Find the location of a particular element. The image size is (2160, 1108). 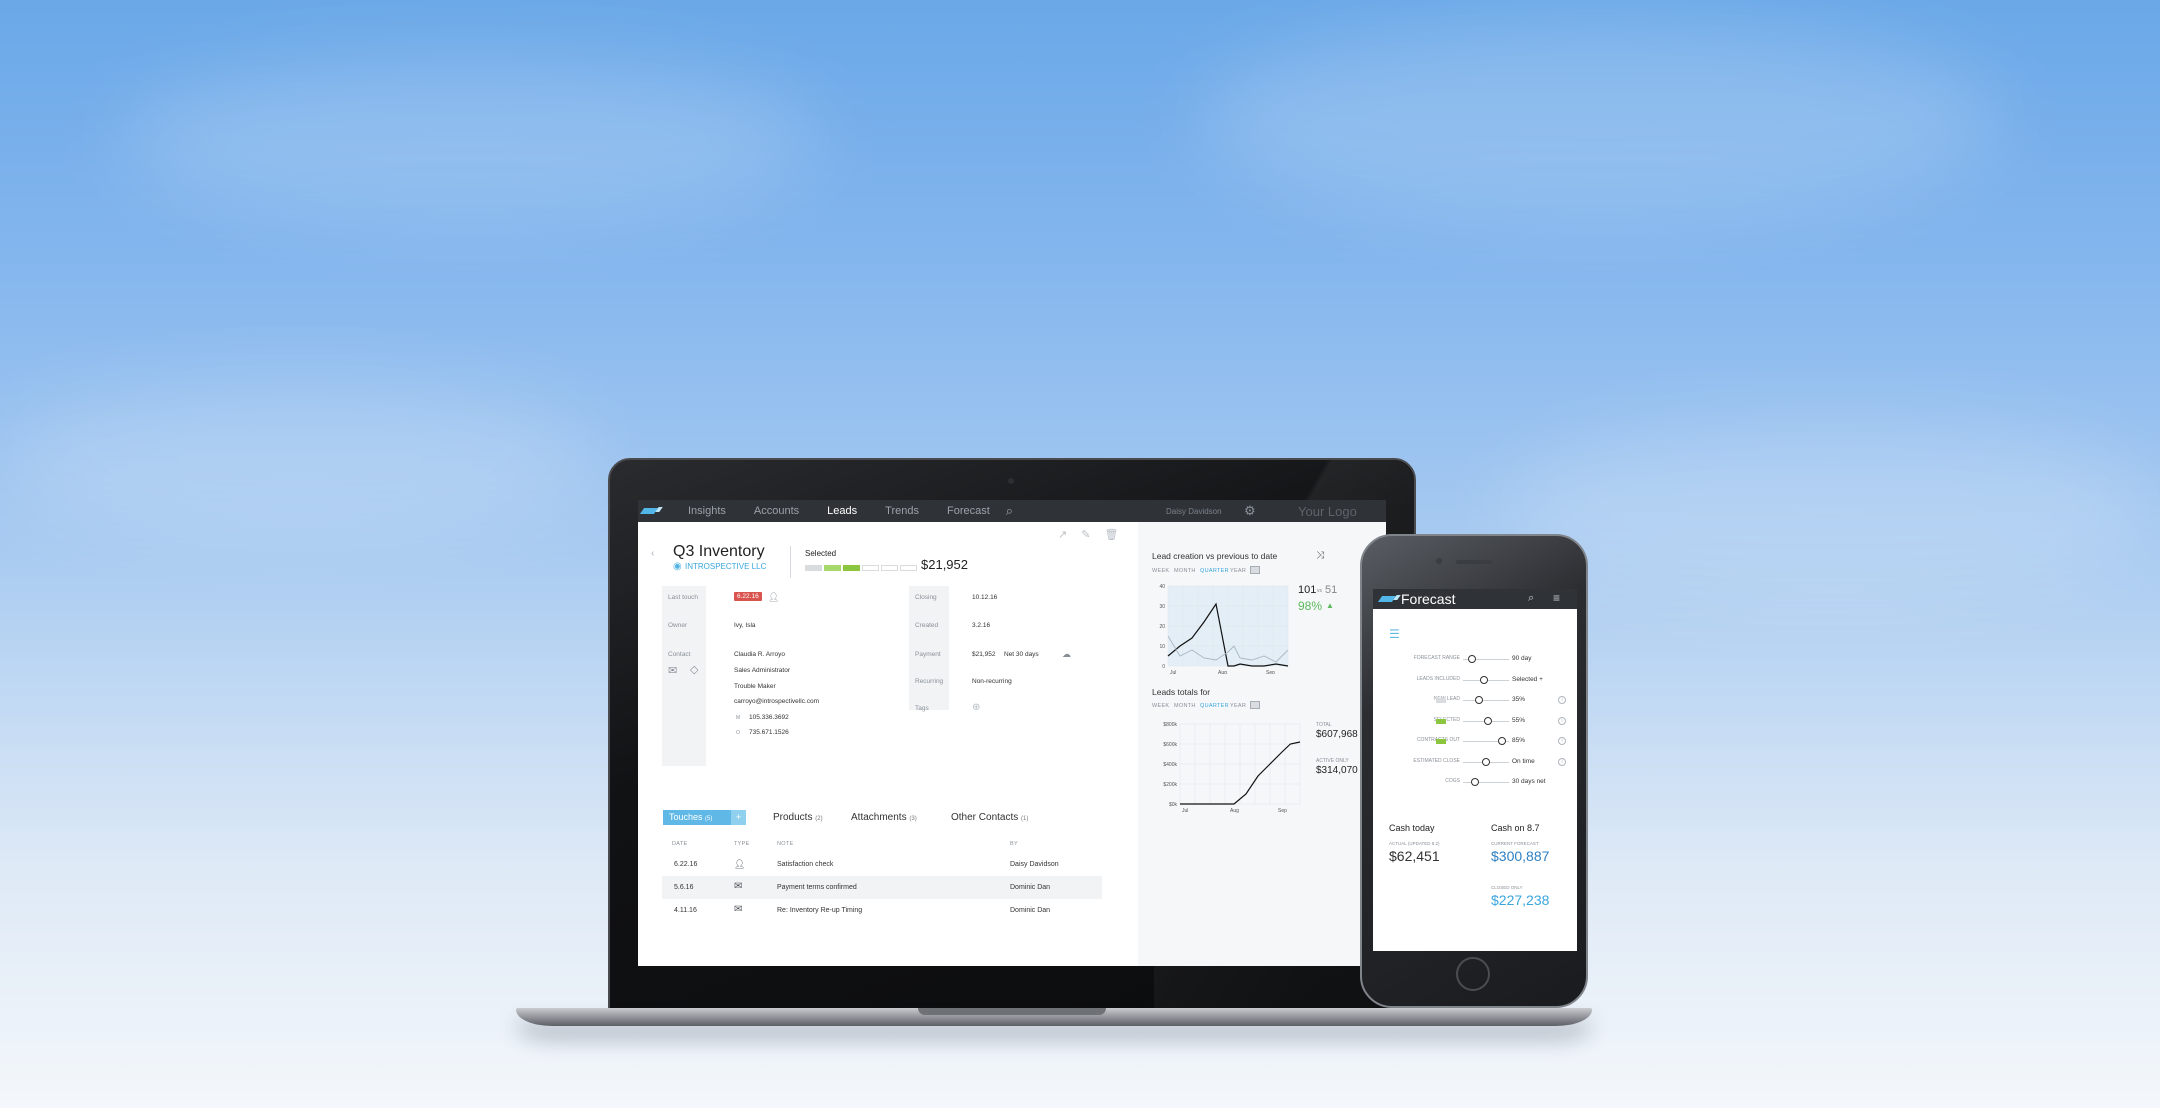

tab-touches-label: Touches is located at coordinates (686, 817).